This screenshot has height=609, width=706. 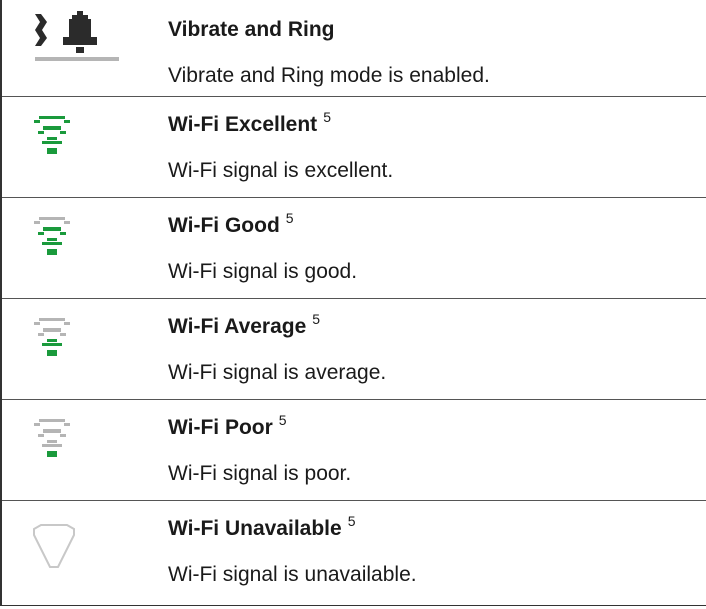 What do you see at coordinates (54, 546) in the screenshot?
I see `wifi-unavailable-icon` at bounding box center [54, 546].